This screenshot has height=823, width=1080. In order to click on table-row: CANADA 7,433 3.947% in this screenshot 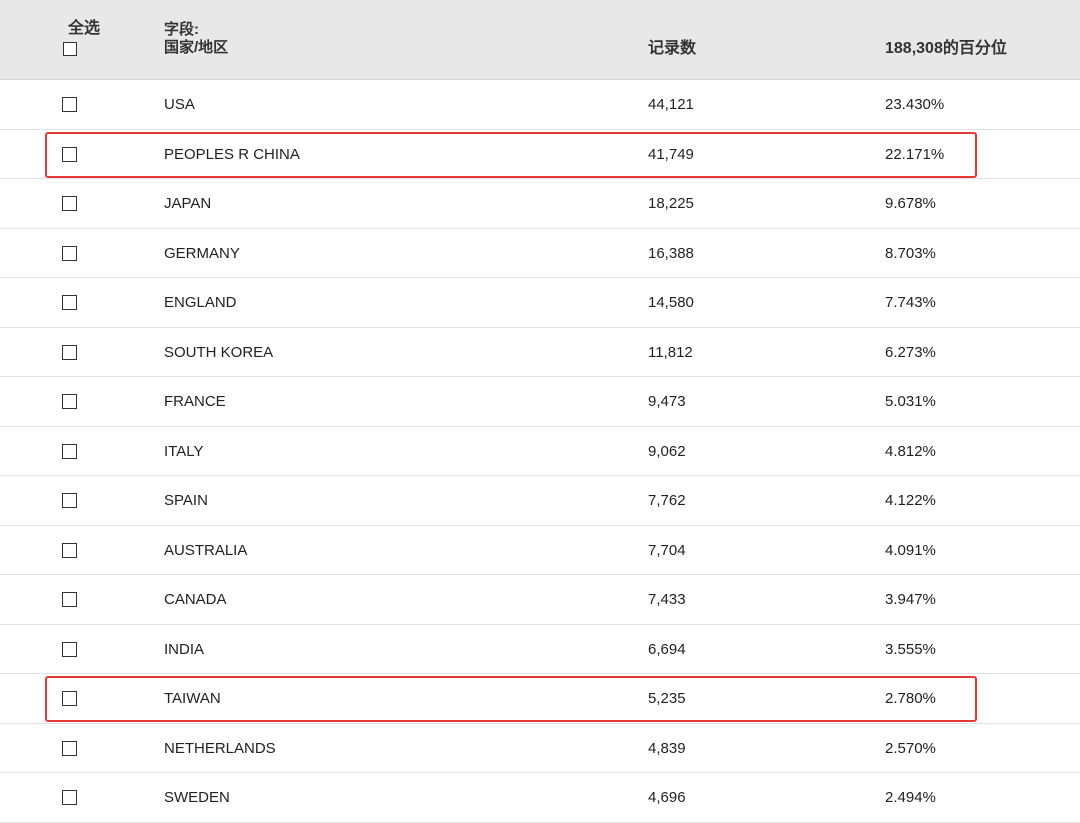, I will do `click(540, 600)`.